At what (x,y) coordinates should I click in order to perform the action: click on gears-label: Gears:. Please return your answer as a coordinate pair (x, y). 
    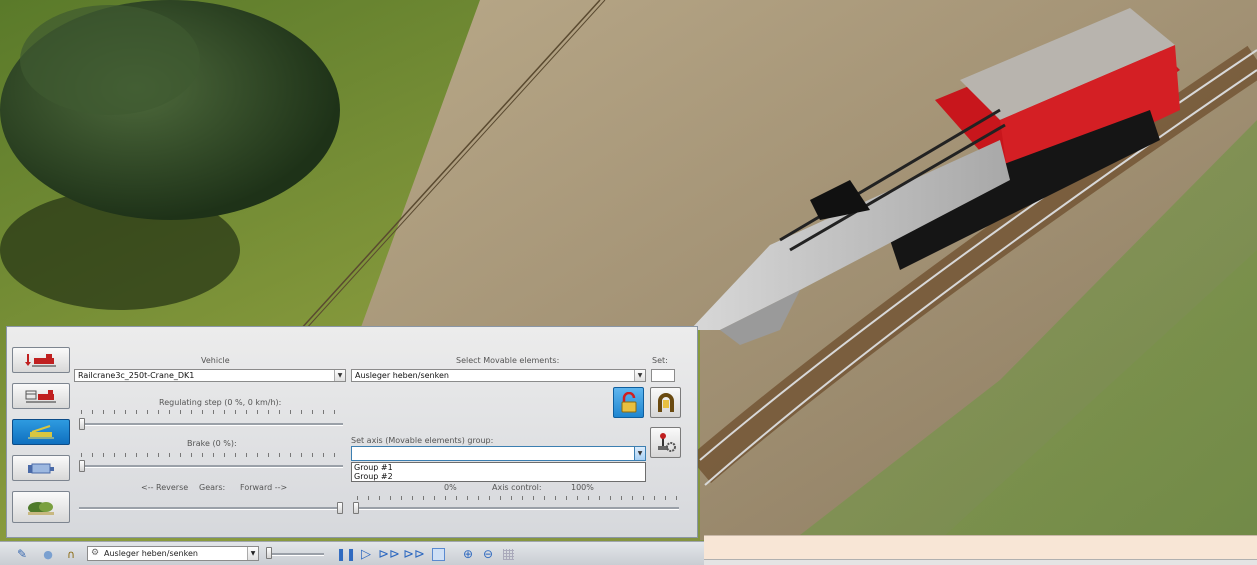
    Looking at the image, I should click on (212, 487).